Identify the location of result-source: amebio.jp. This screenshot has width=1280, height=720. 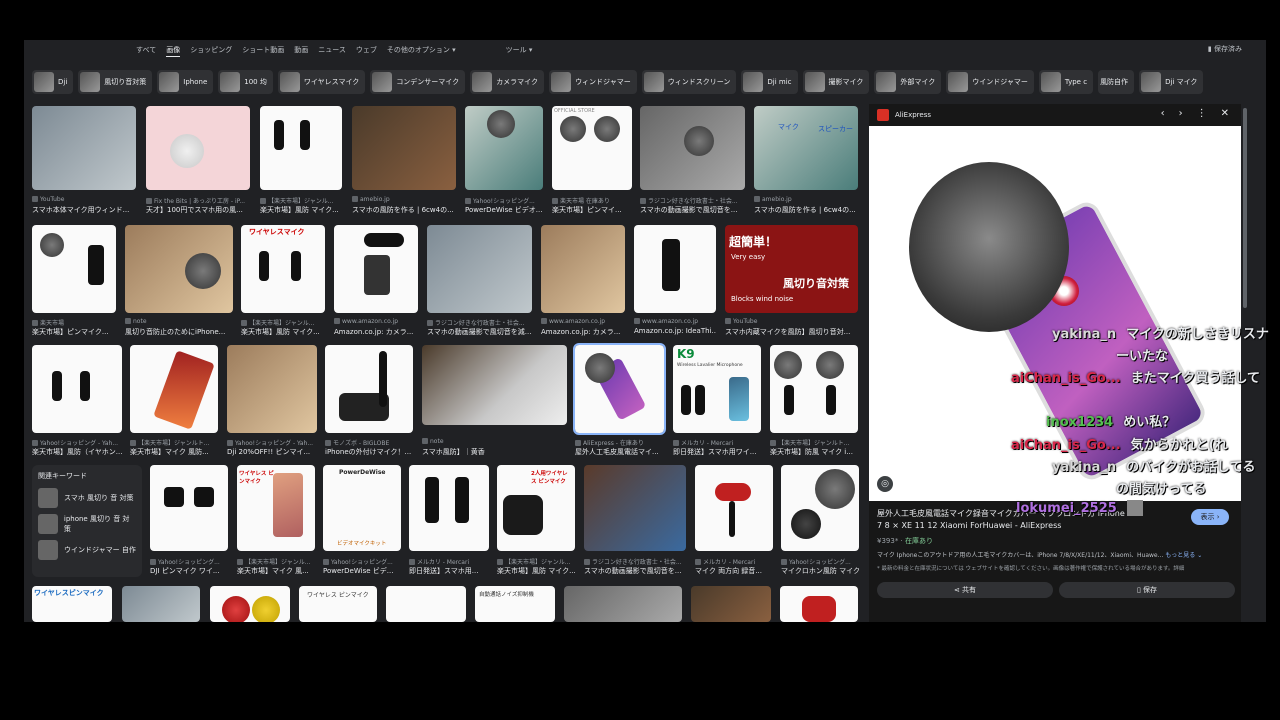
(404, 199).